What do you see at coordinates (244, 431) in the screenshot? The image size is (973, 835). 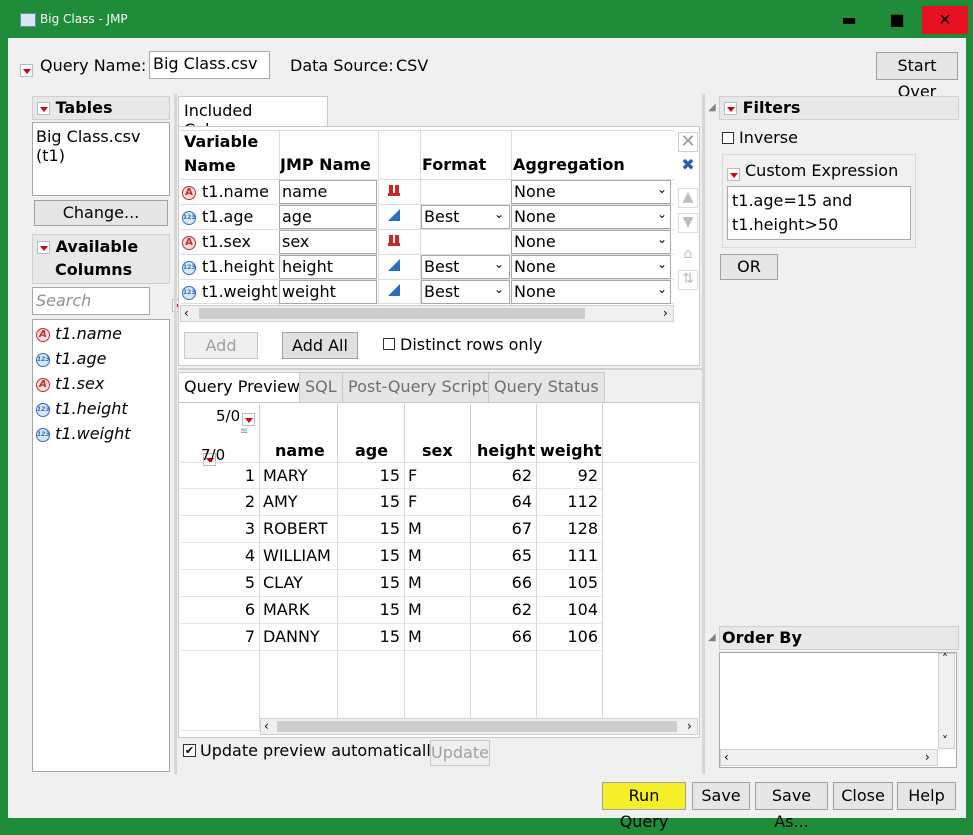 I see `column-selector-icon: ≡` at bounding box center [244, 431].